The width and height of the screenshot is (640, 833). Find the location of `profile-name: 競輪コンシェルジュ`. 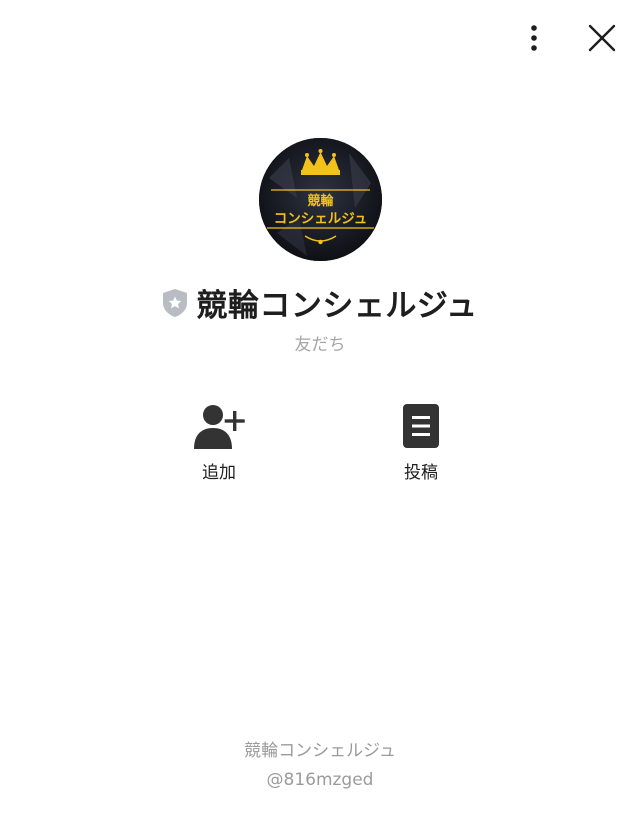

profile-name: 競輪コンシェルジュ is located at coordinates (337, 306).